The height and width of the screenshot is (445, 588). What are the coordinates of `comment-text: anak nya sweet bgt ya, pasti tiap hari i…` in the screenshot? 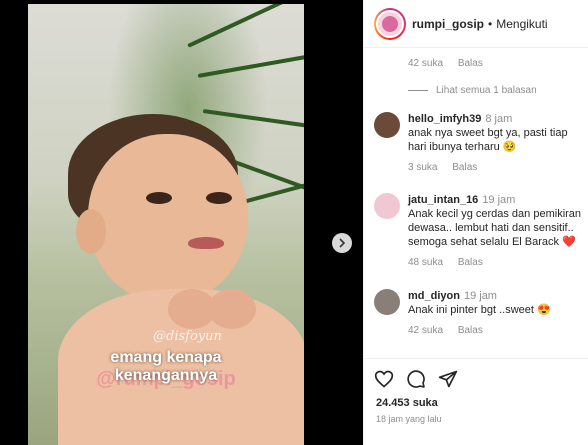 It's located at (488, 140).